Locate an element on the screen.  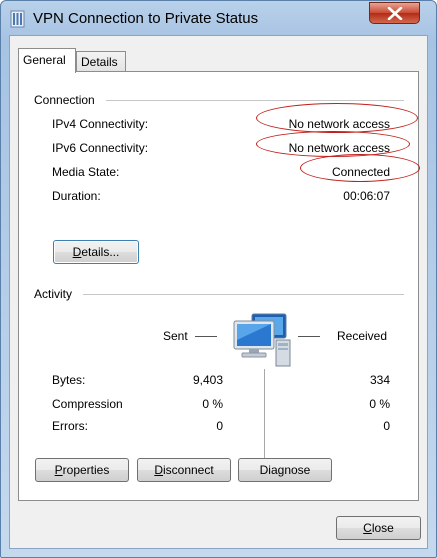
window-title: VPN Connection to Private Status is located at coordinates (146, 18).